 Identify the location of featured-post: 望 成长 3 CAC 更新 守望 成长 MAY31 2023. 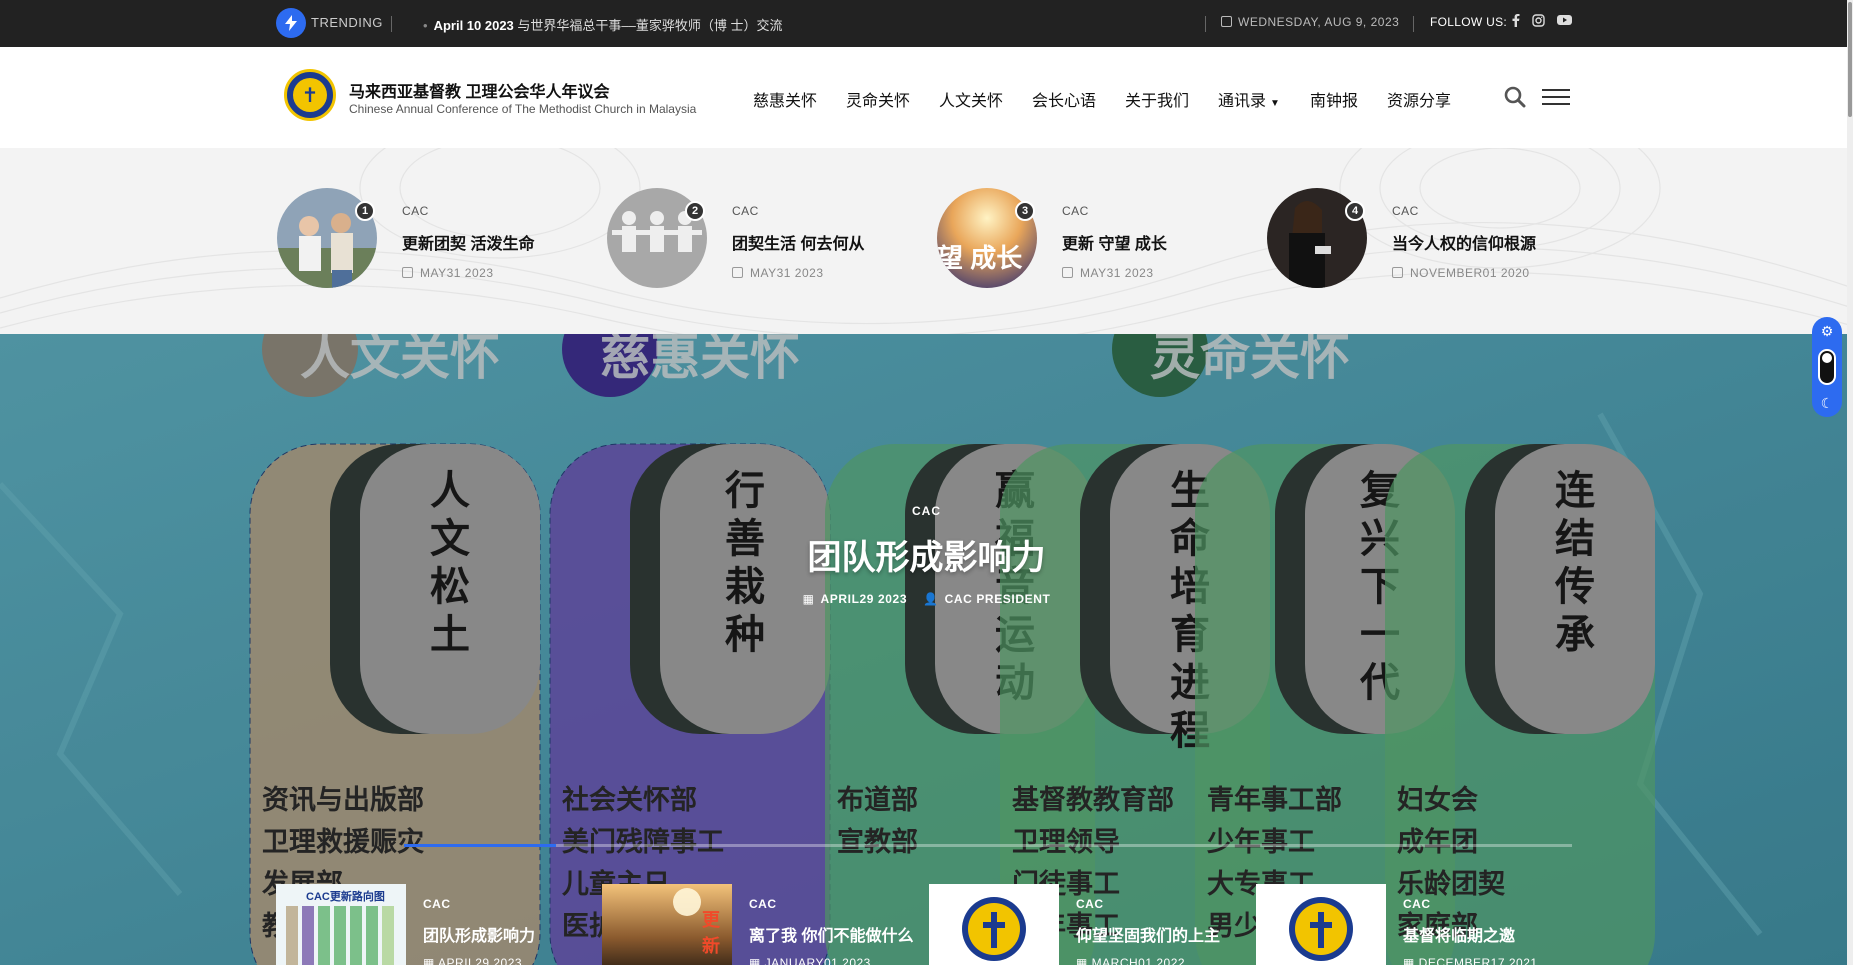
(1102, 243).